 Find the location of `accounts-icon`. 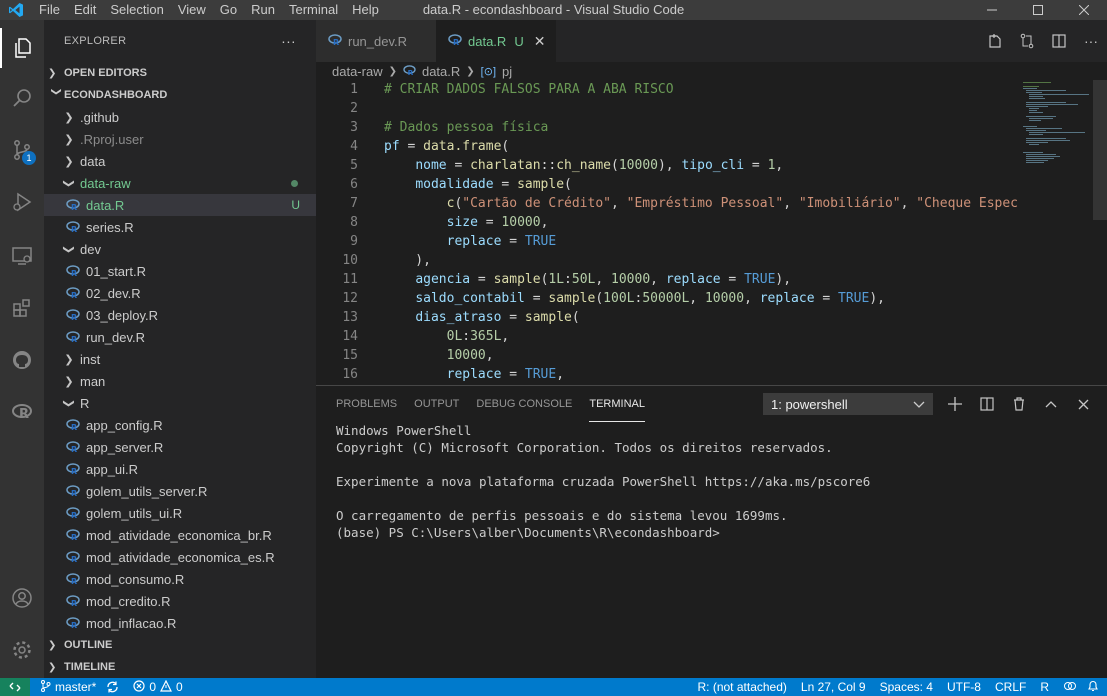

accounts-icon is located at coordinates (22, 598).